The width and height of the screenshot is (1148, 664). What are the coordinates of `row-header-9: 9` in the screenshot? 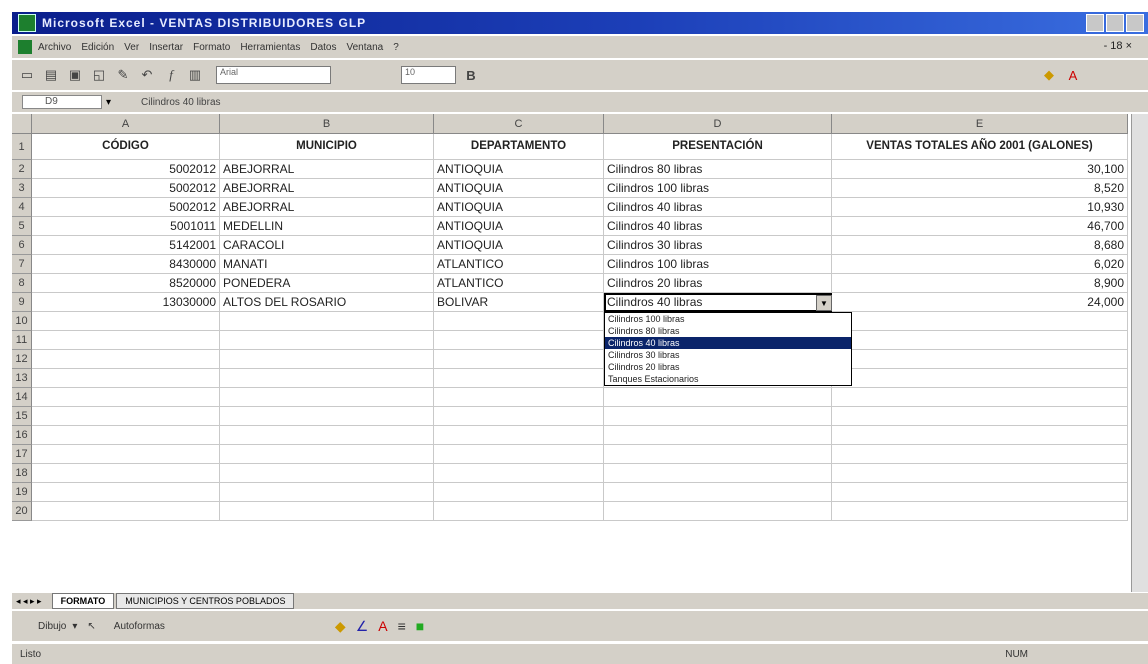 It's located at (22, 302).